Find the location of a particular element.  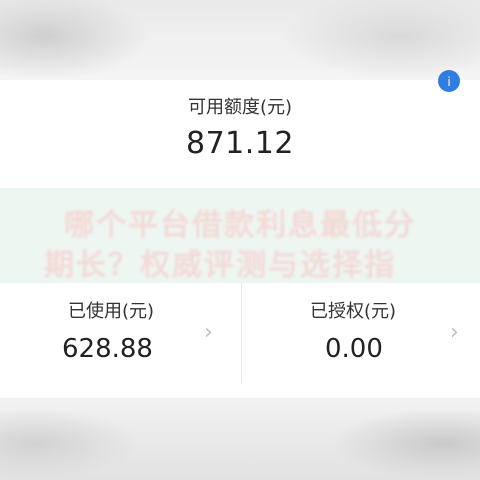

stats-divider is located at coordinates (241, 333).